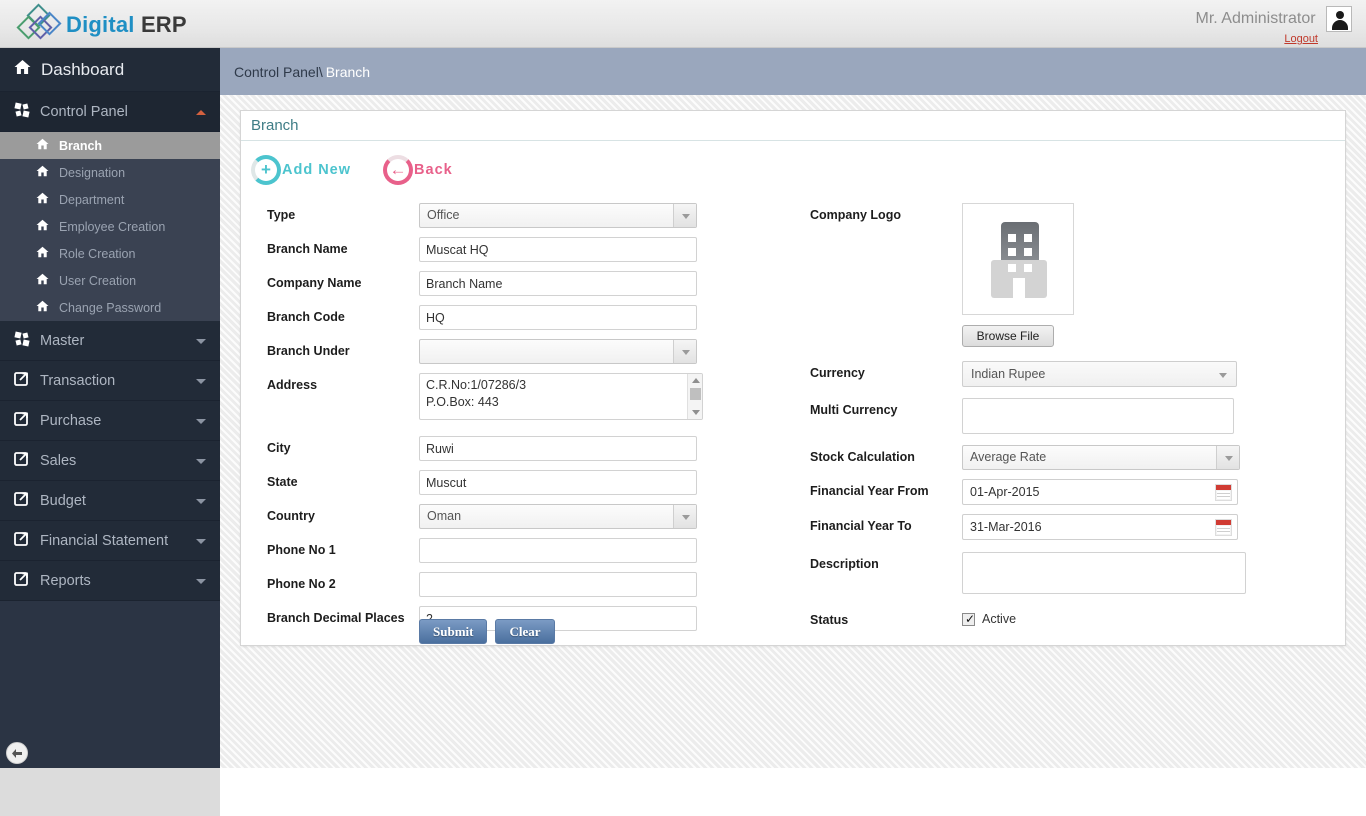 The image size is (1366, 816). I want to click on field-currency: Currency Indian Rupee, so click(1060, 374).